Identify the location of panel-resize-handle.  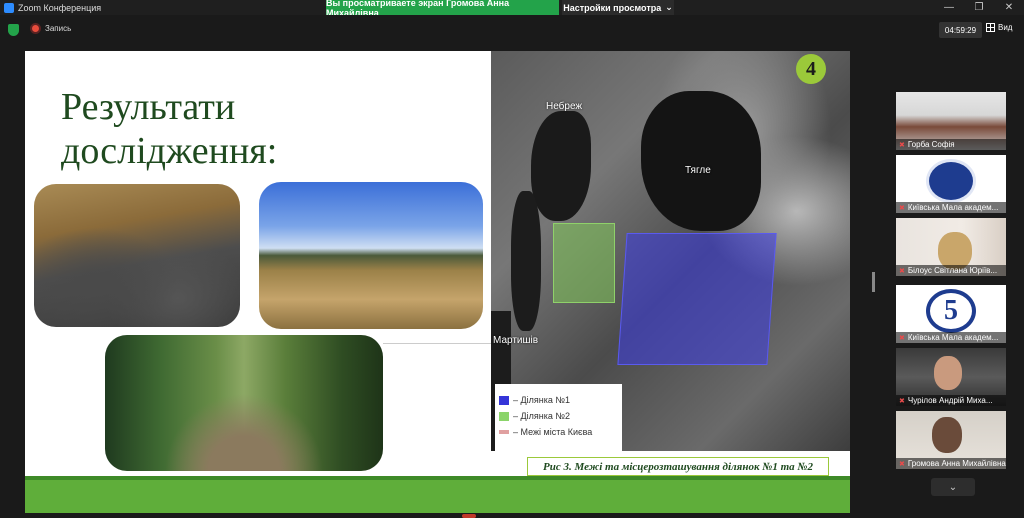
(873, 282).